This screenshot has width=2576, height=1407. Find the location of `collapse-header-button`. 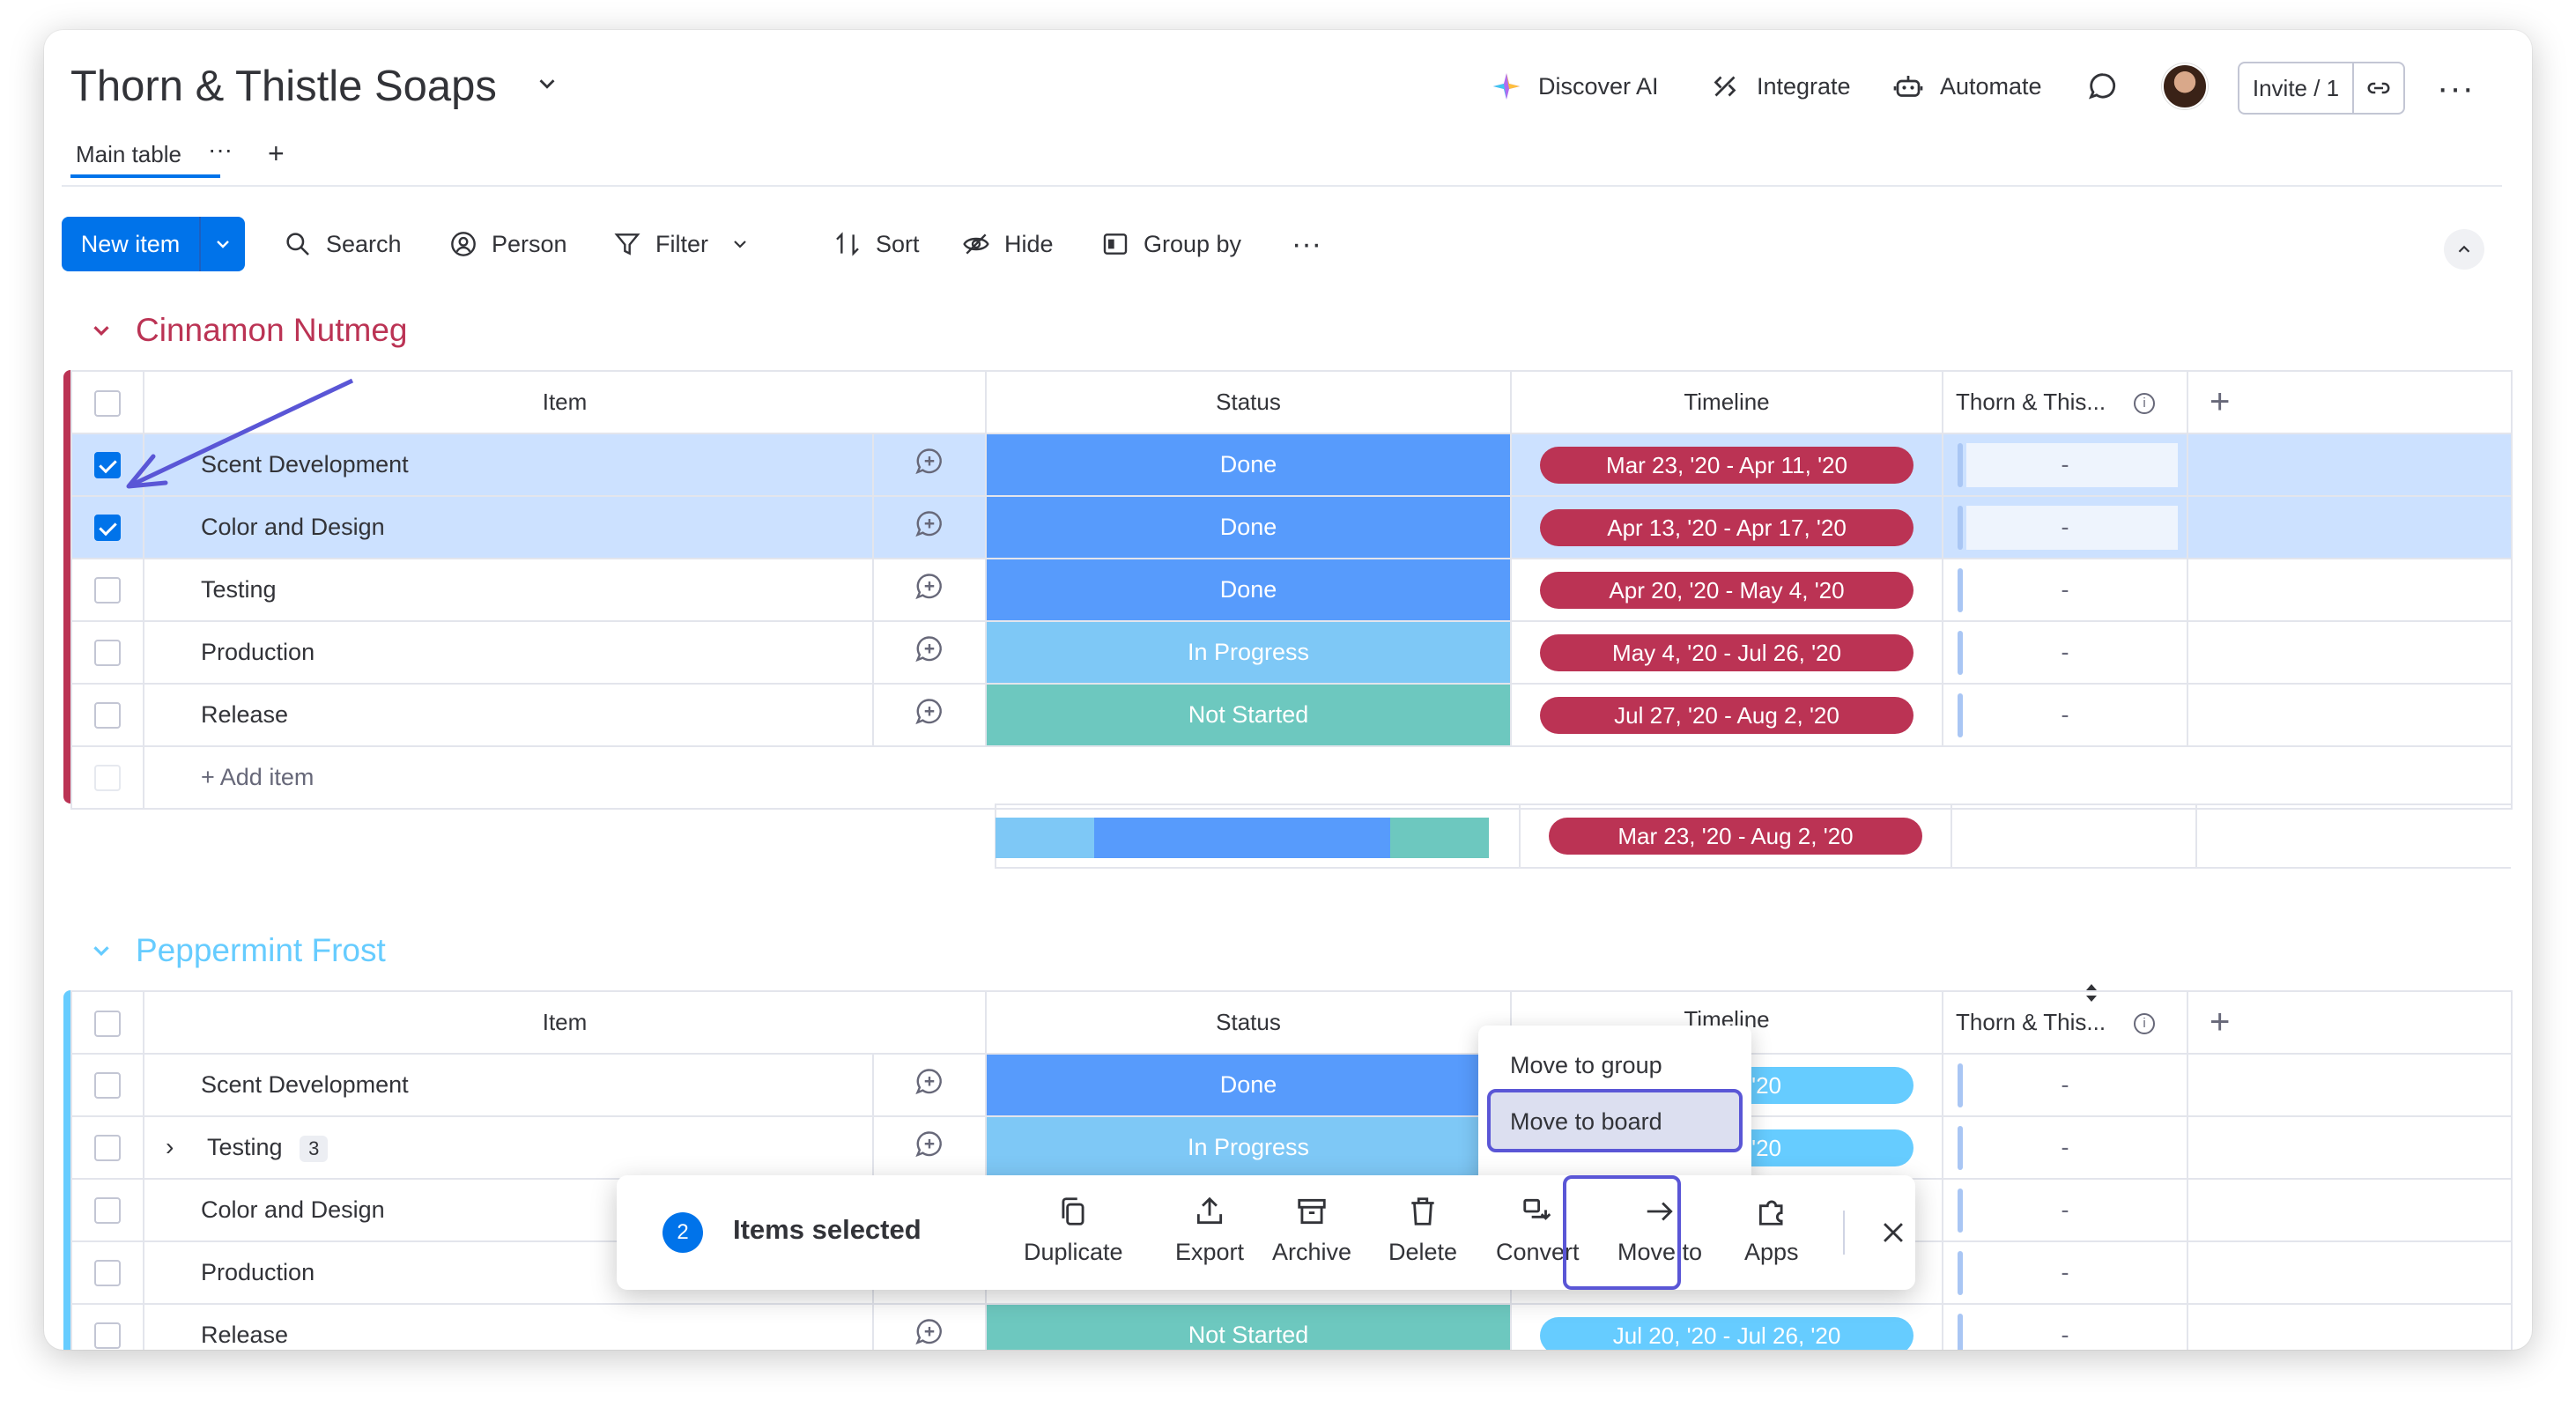

collapse-header-button is located at coordinates (2464, 249).